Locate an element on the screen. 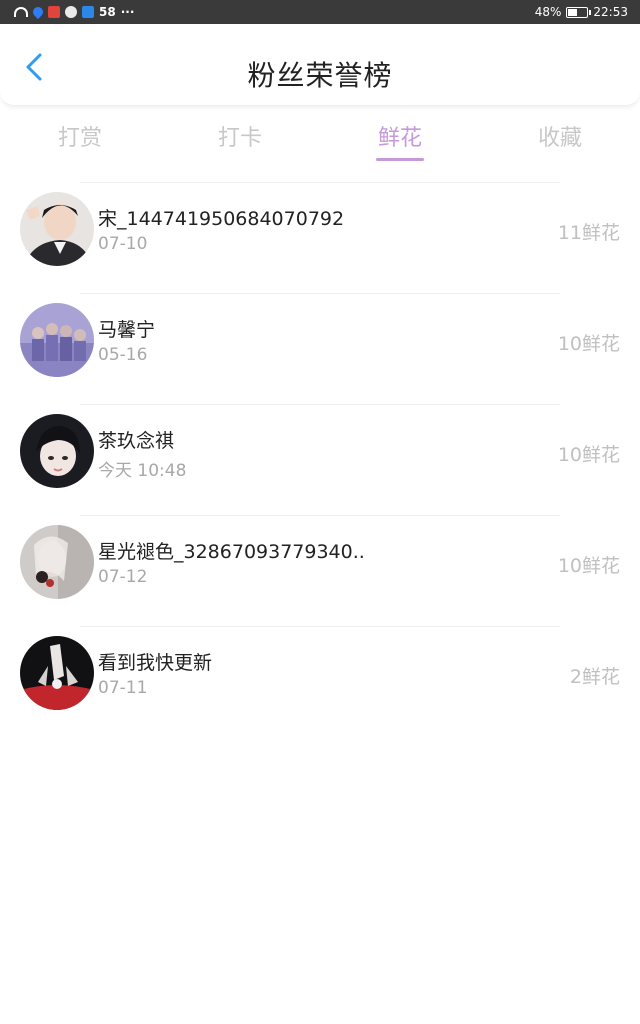  tab-flowers: 鲜花 is located at coordinates (400, 140).